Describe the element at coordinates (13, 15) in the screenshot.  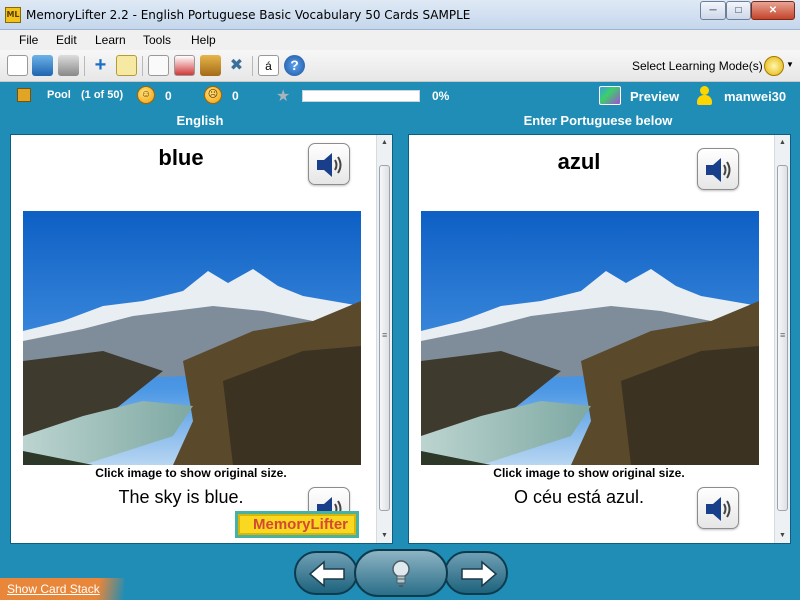
I see `app-icon: ML` at that location.